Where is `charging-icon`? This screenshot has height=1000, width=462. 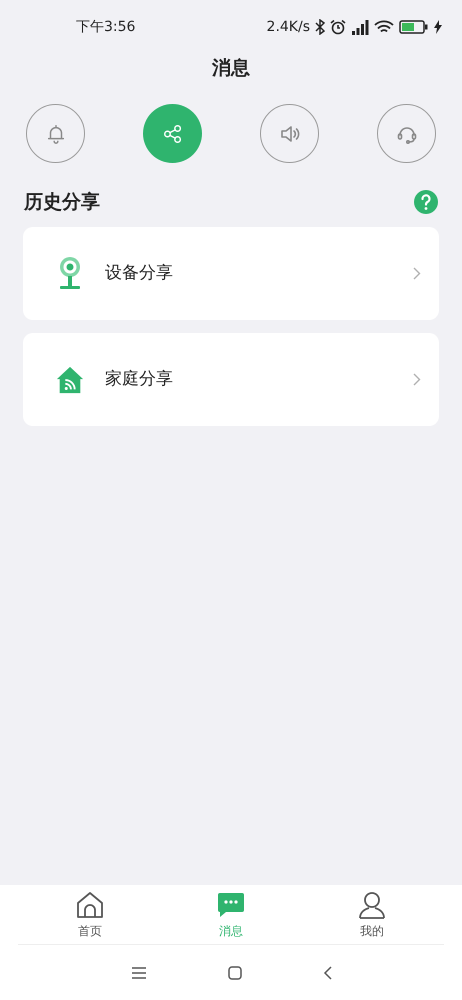
charging-icon is located at coordinates (438, 27).